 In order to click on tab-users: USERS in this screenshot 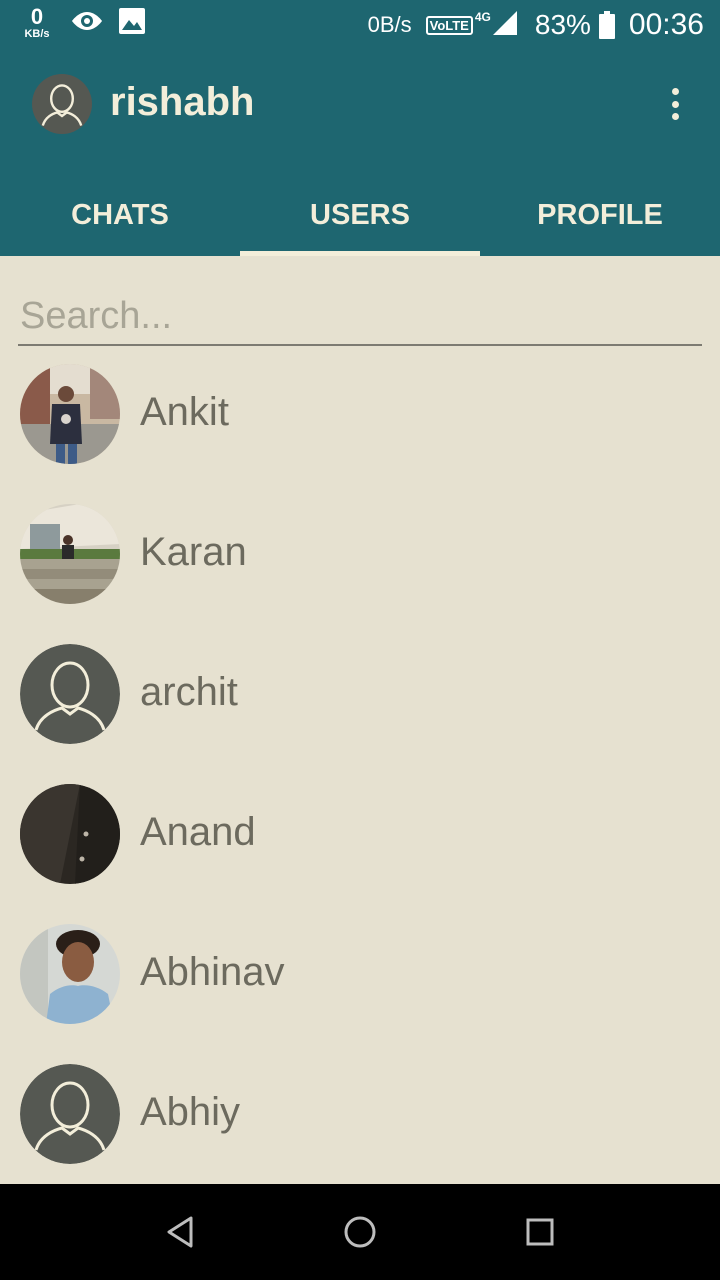, I will do `click(360, 217)`.